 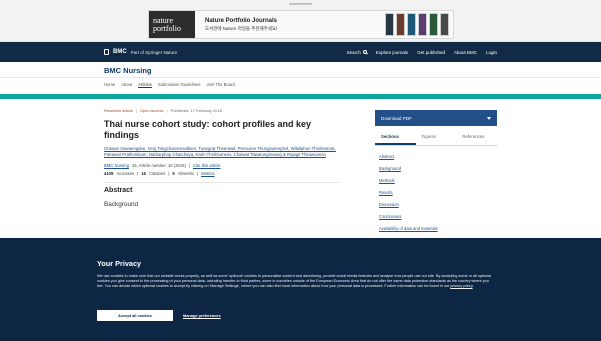 I want to click on tab-sections: Sections, so click(x=395, y=137).